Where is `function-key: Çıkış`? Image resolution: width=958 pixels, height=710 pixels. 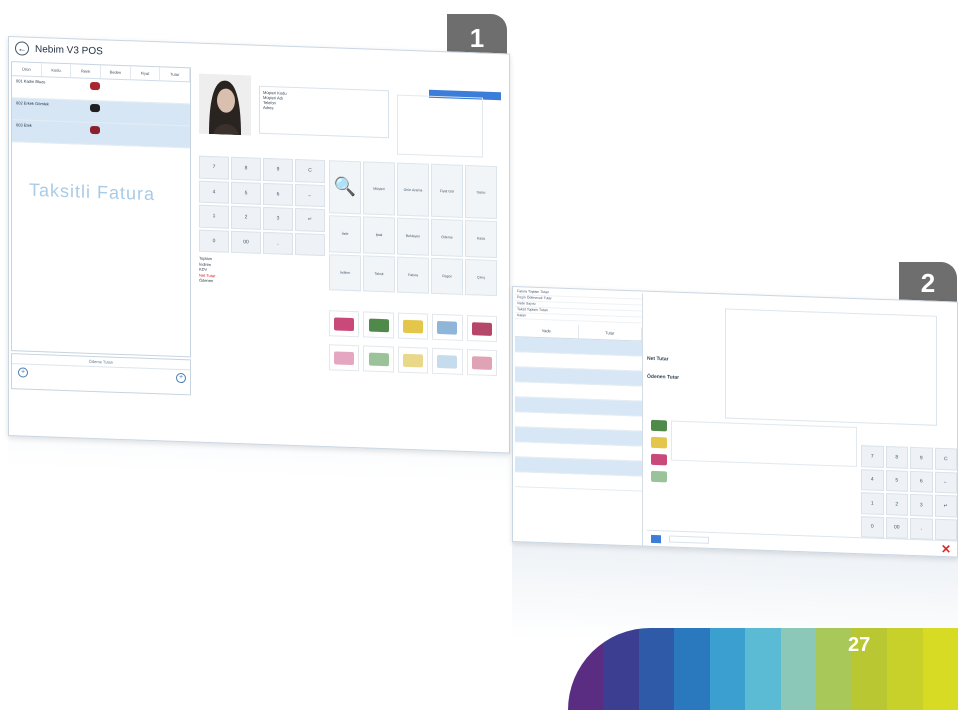
function-key: Çıkış is located at coordinates (481, 277).